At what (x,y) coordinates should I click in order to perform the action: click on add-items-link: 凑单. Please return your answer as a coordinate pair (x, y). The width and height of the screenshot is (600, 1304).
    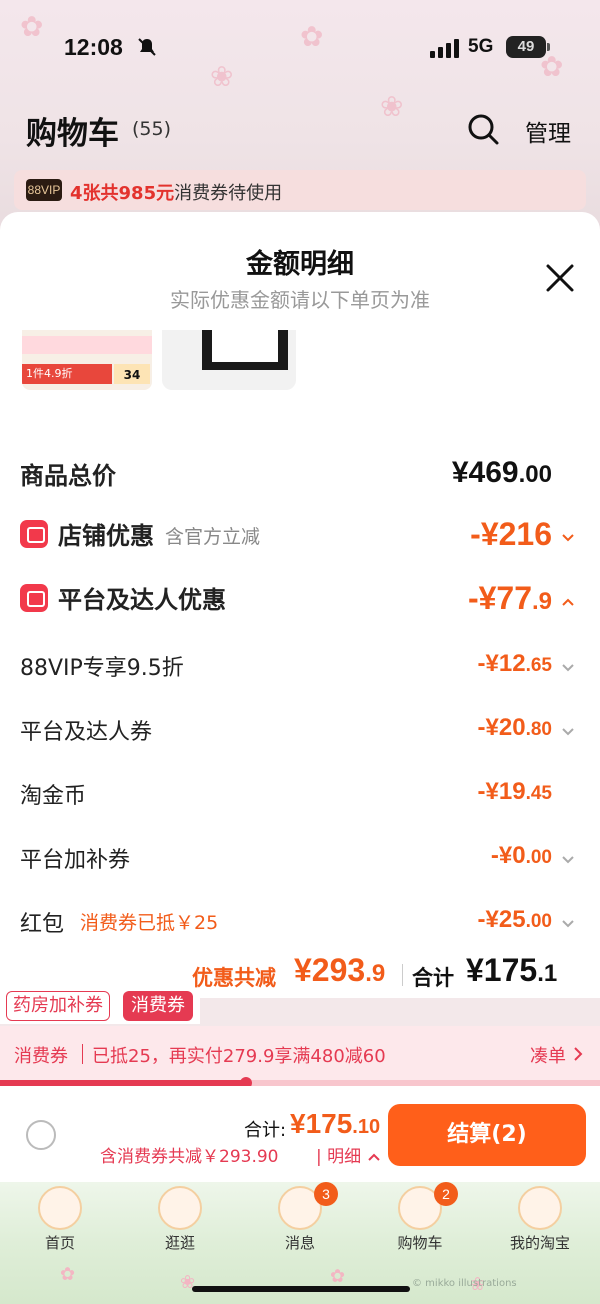
    Looking at the image, I should click on (548, 1055).